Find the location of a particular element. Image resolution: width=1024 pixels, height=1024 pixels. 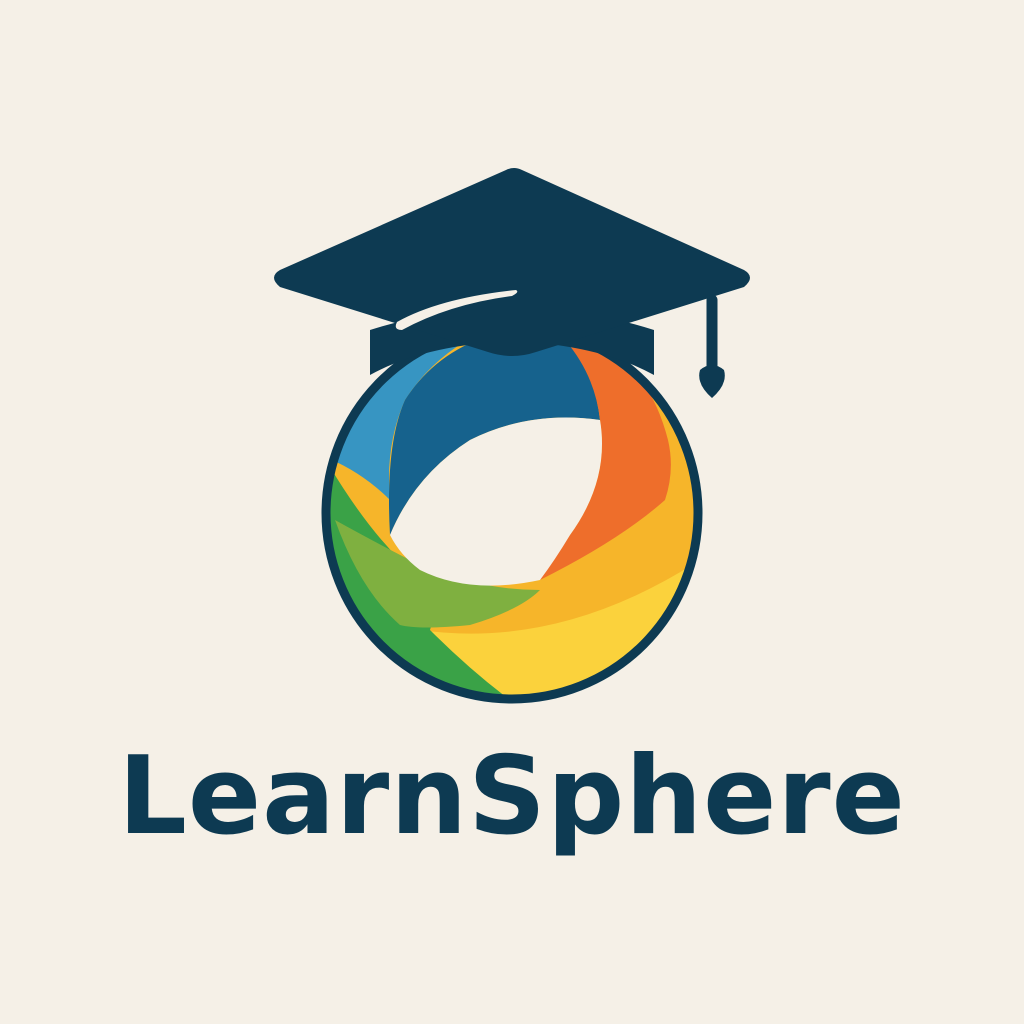

brand-name: LearnSphere is located at coordinates (512, 796).